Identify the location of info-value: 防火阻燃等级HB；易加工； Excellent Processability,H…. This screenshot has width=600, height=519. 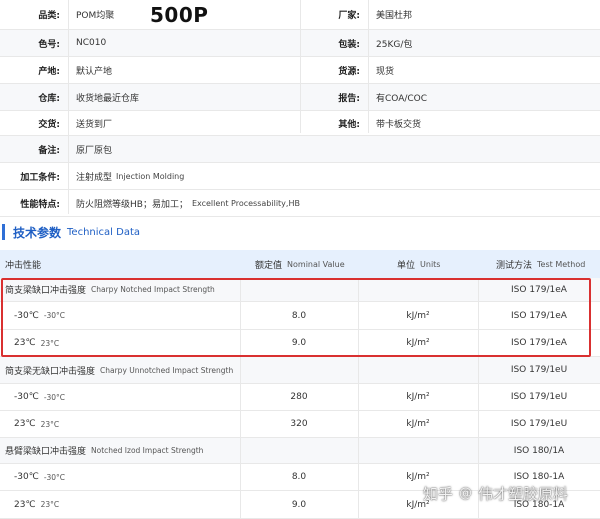
(188, 203).